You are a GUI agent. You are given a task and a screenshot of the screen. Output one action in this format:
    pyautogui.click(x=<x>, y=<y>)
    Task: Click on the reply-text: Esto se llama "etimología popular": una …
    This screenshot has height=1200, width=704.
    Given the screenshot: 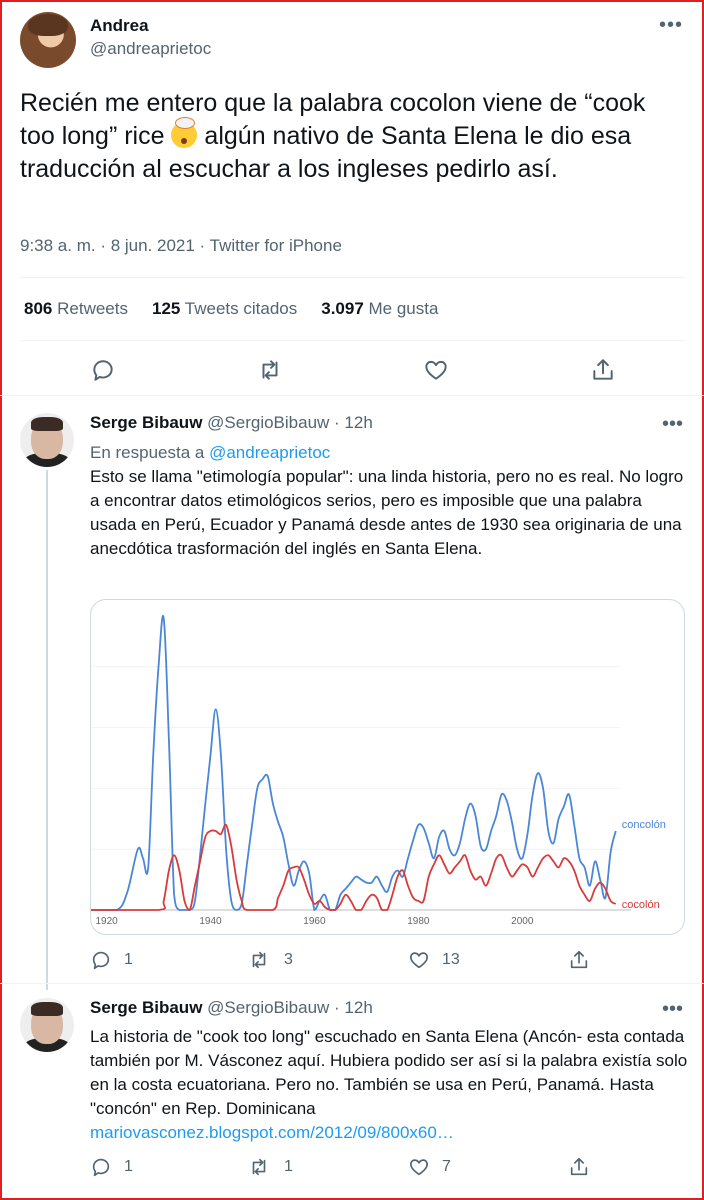 What is the action you would take?
    pyautogui.click(x=387, y=512)
    